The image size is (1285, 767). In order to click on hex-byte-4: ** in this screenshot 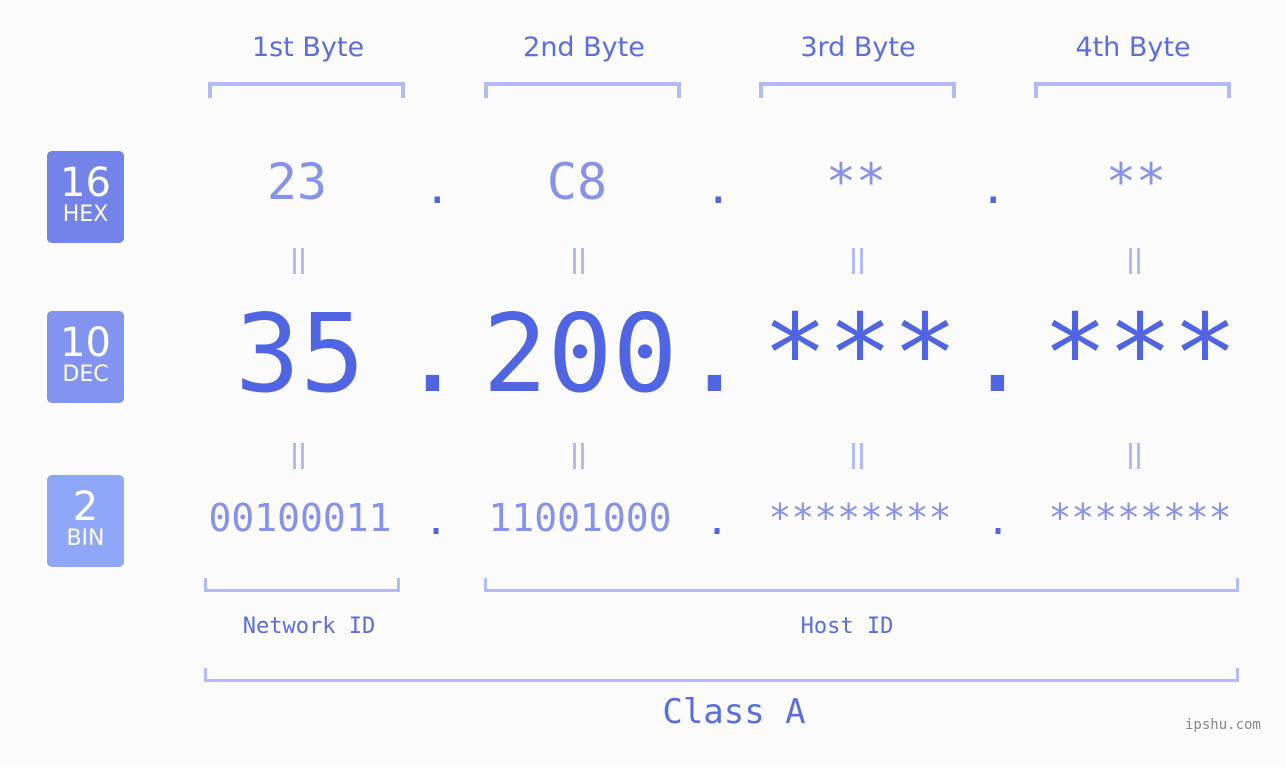, I will do `click(1136, 182)`.